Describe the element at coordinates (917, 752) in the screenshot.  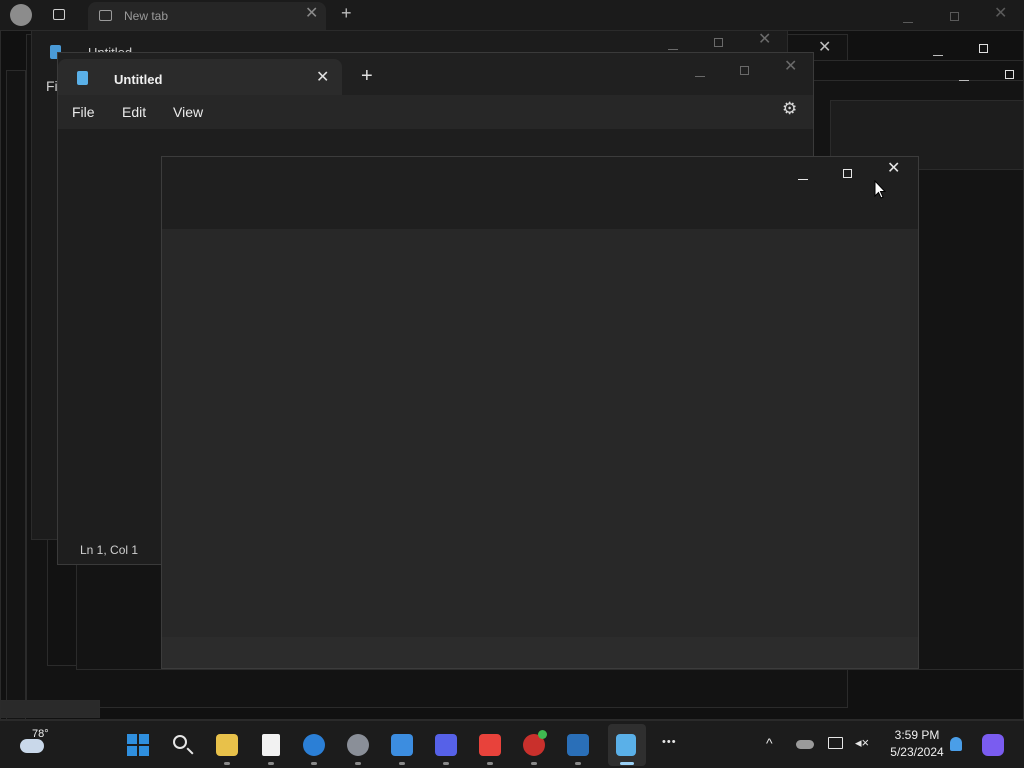
I see `clock-date: 5/23/2024` at that location.